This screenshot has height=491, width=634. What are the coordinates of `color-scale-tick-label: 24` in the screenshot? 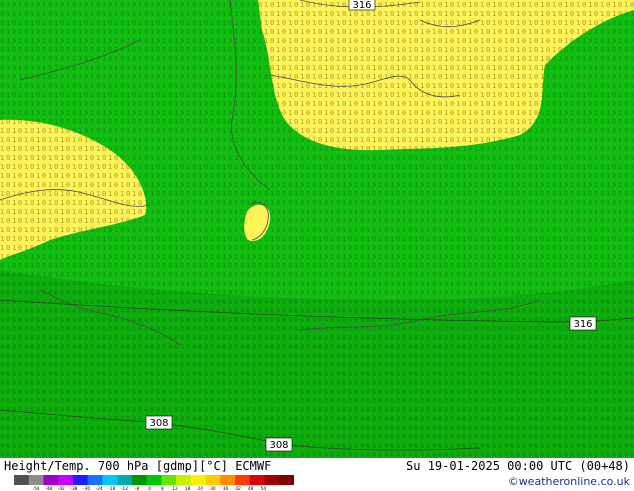 It's located at (201, 488).